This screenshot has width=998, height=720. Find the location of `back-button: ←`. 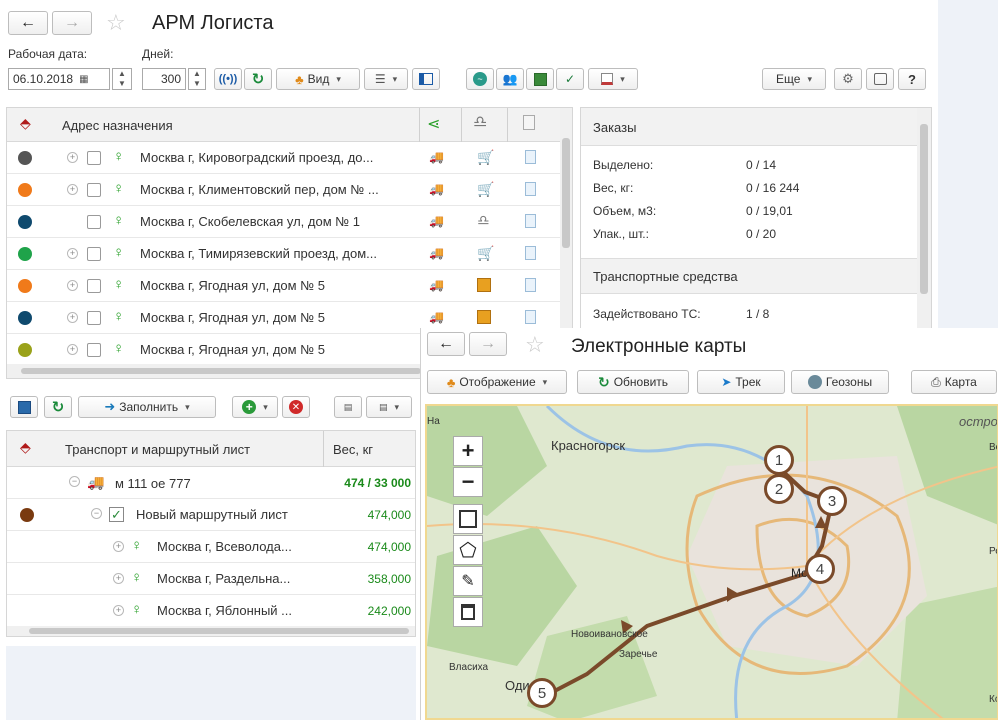

back-button: ← is located at coordinates (28, 23).